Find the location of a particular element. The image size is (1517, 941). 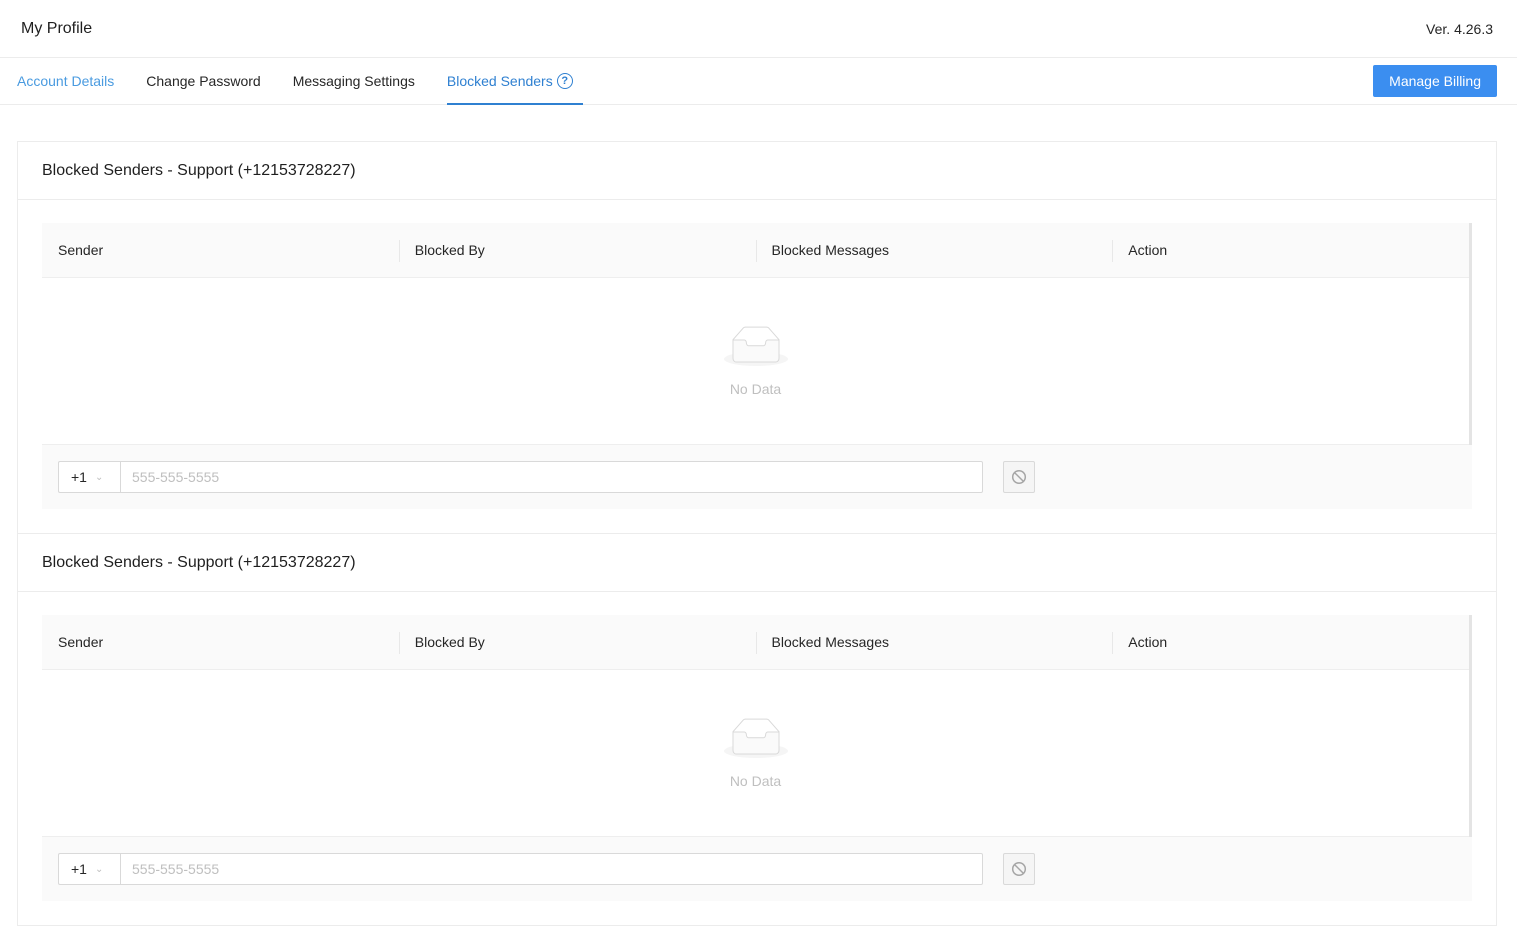

manage-billing-button: Manage Billing is located at coordinates (1435, 81).